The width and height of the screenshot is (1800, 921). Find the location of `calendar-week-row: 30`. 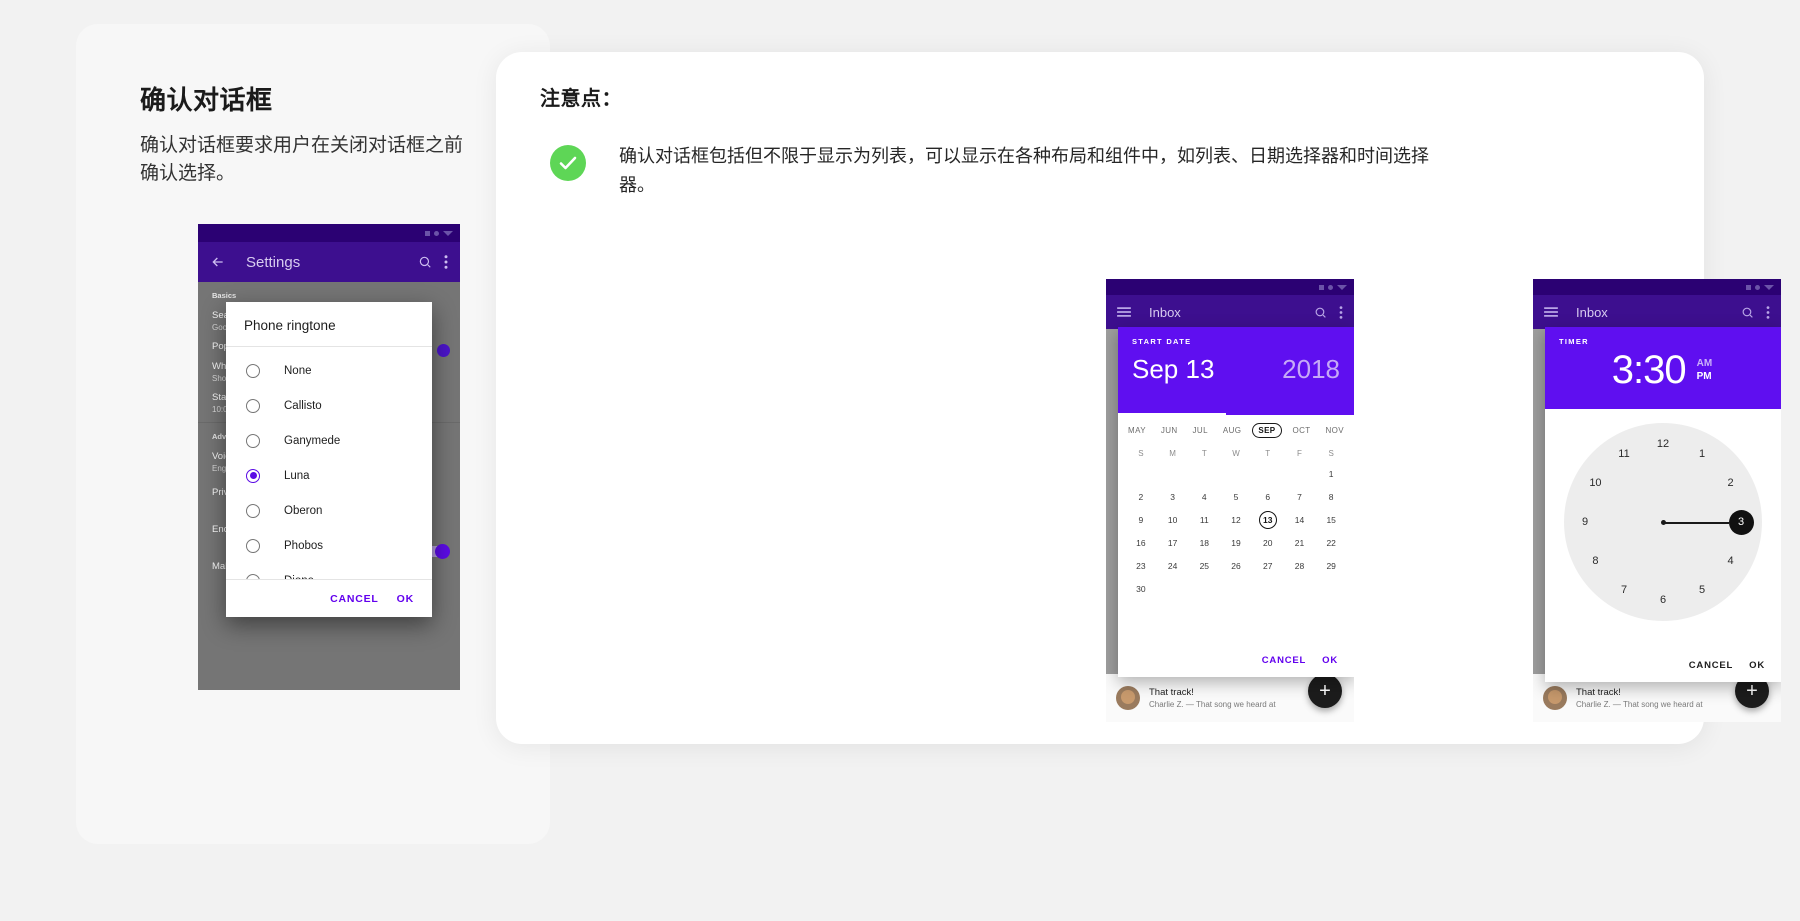

calendar-week-row: 30 is located at coordinates (1236, 589).